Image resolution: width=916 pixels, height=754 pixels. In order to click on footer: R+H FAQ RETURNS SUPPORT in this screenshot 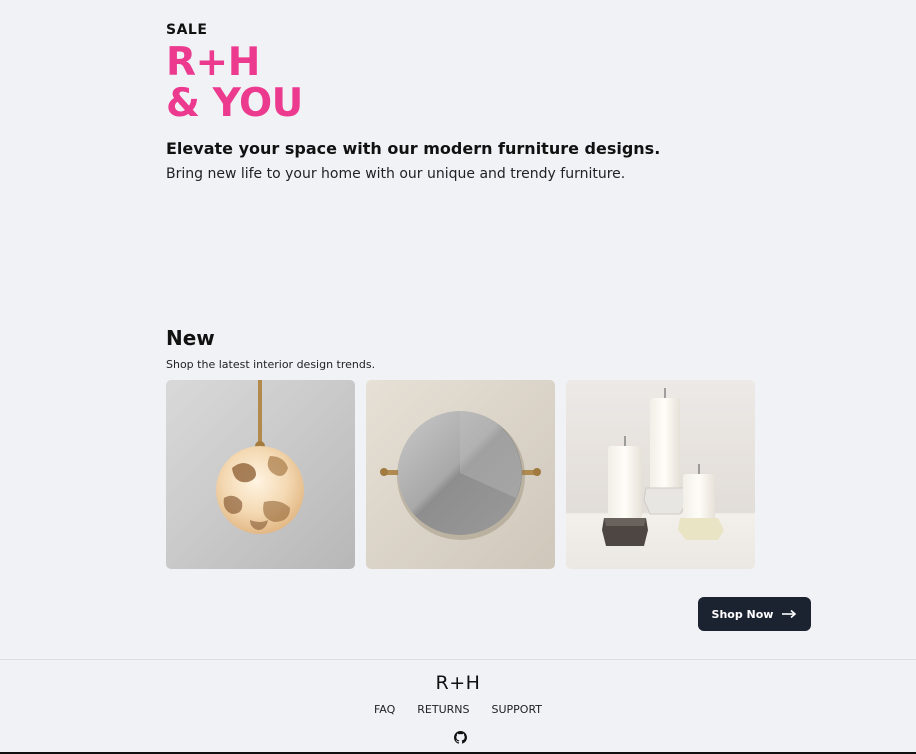, I will do `click(458, 706)`.